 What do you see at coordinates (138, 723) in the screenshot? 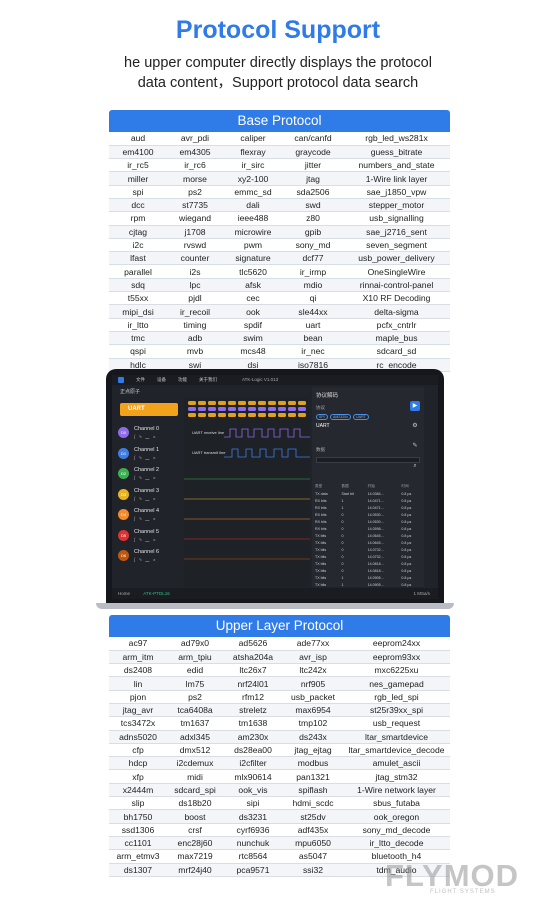
I see `upper-protocol-cell: tcs3472x` at bounding box center [138, 723].